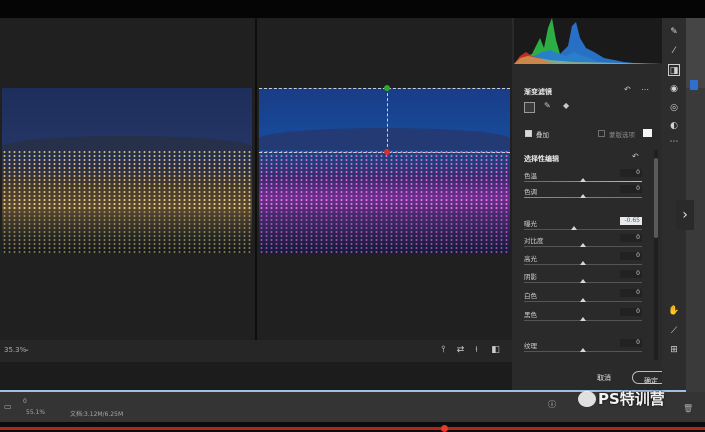  Describe the element at coordinates (387, 120) in the screenshot. I see `gradient-guide-center` at that location.